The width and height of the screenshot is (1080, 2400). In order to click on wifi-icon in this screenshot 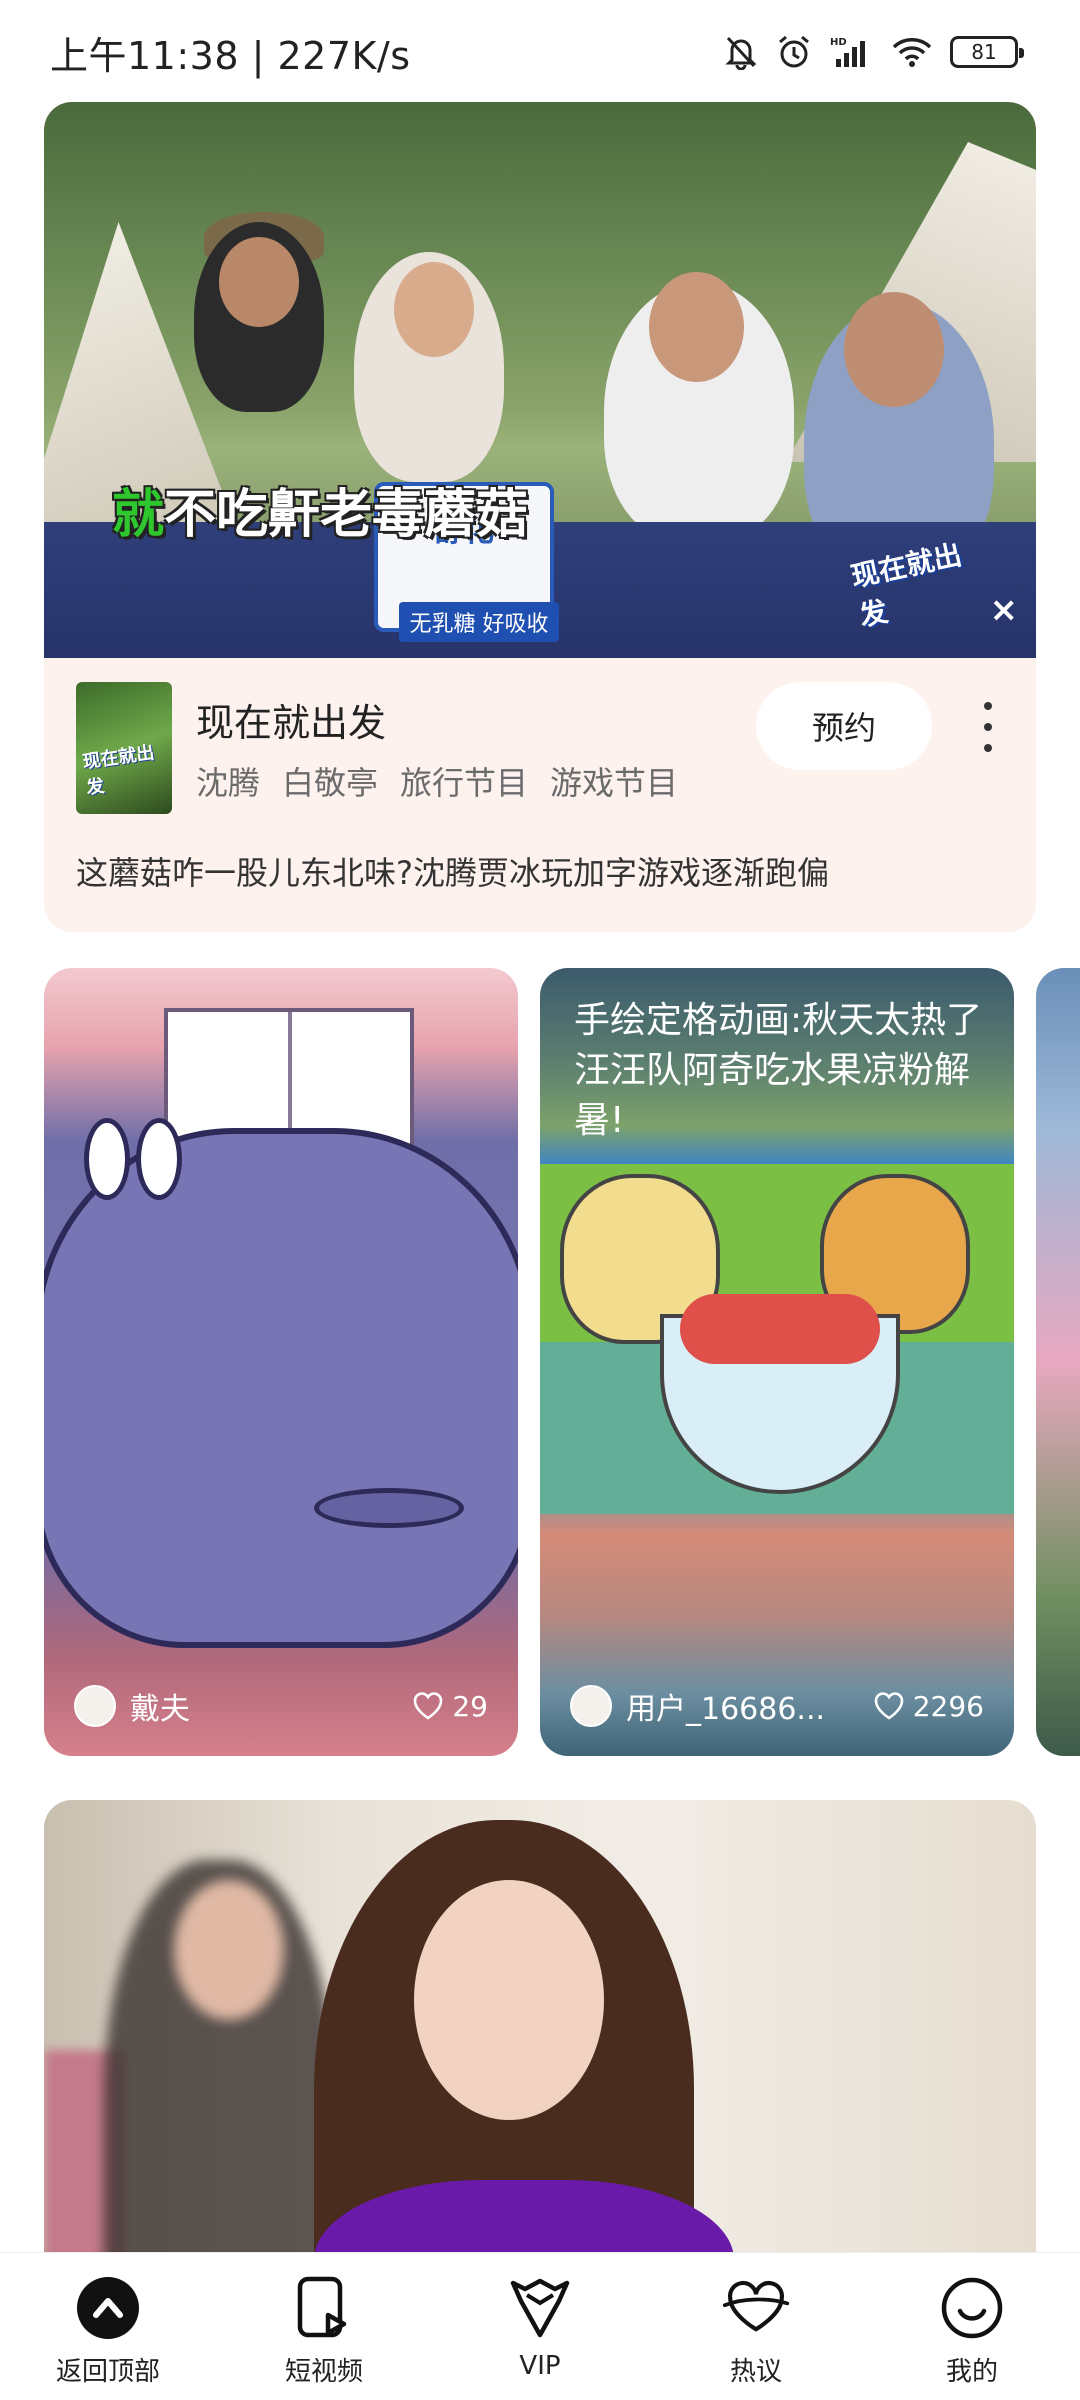, I will do `click(912, 52)`.